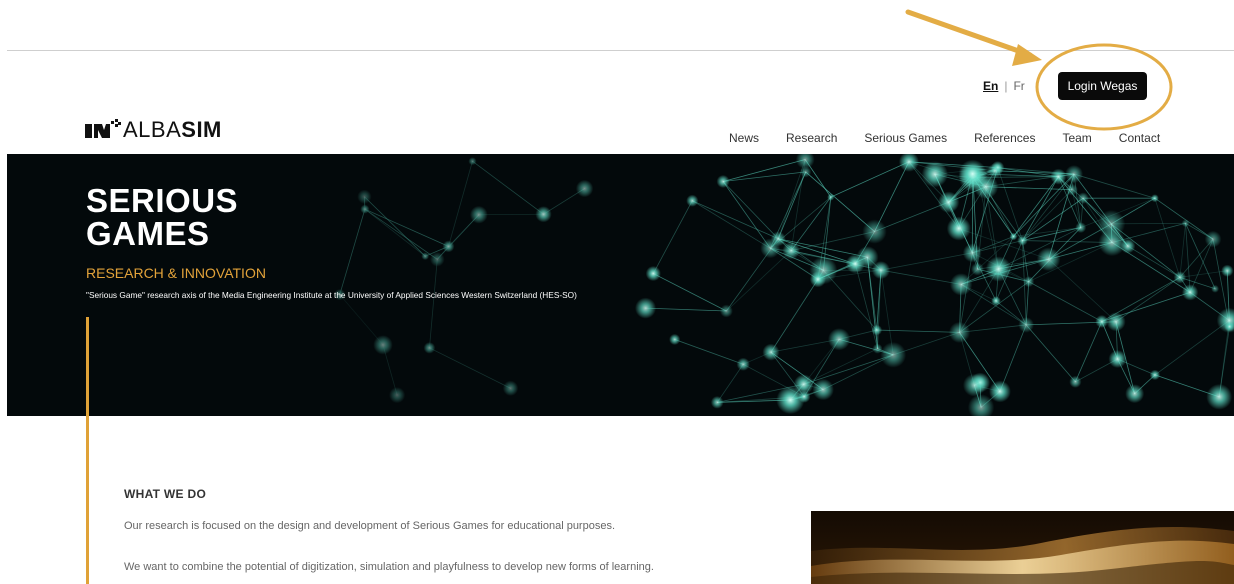 The width and height of the screenshot is (1234, 584). I want to click on golden-wave-image, so click(1022, 547).